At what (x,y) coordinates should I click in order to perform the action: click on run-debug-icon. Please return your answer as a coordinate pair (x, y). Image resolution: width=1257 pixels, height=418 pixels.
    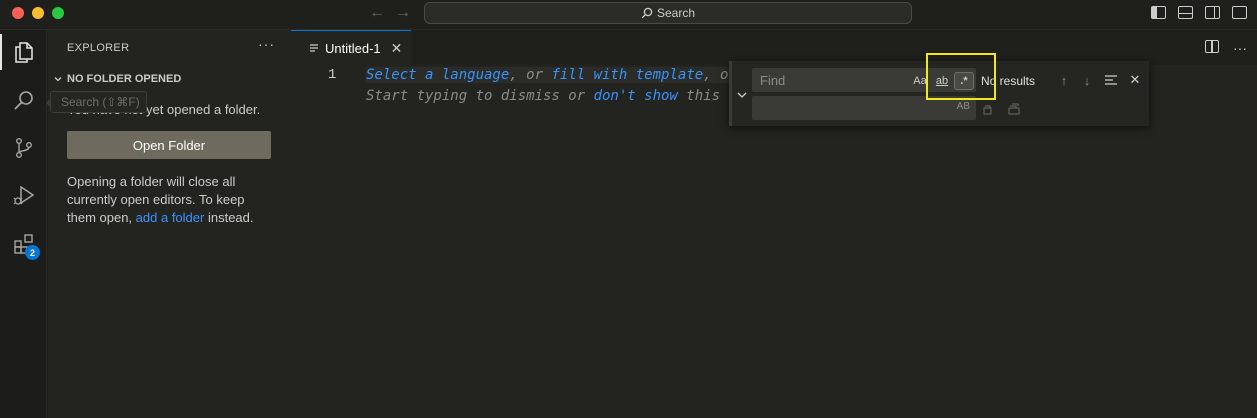
    Looking at the image, I should click on (23, 195).